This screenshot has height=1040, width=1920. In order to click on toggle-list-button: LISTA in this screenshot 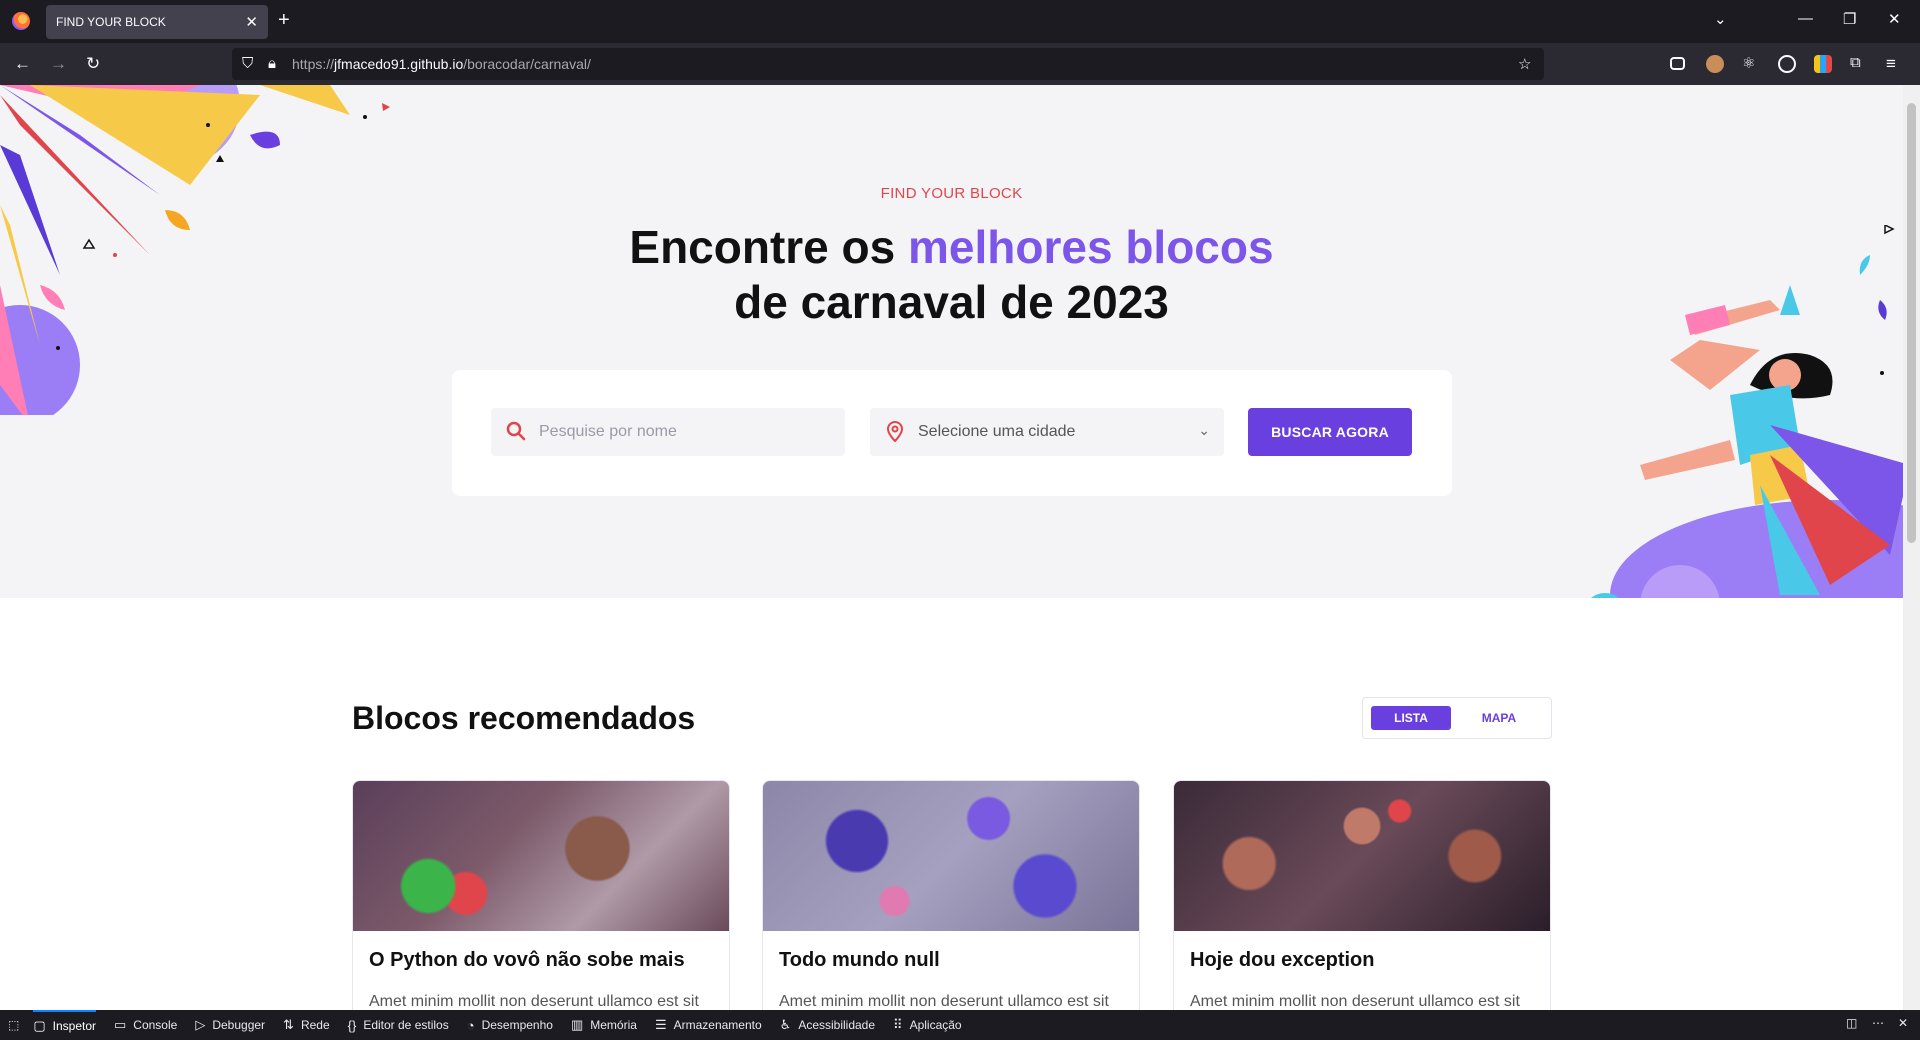, I will do `click(1411, 718)`.